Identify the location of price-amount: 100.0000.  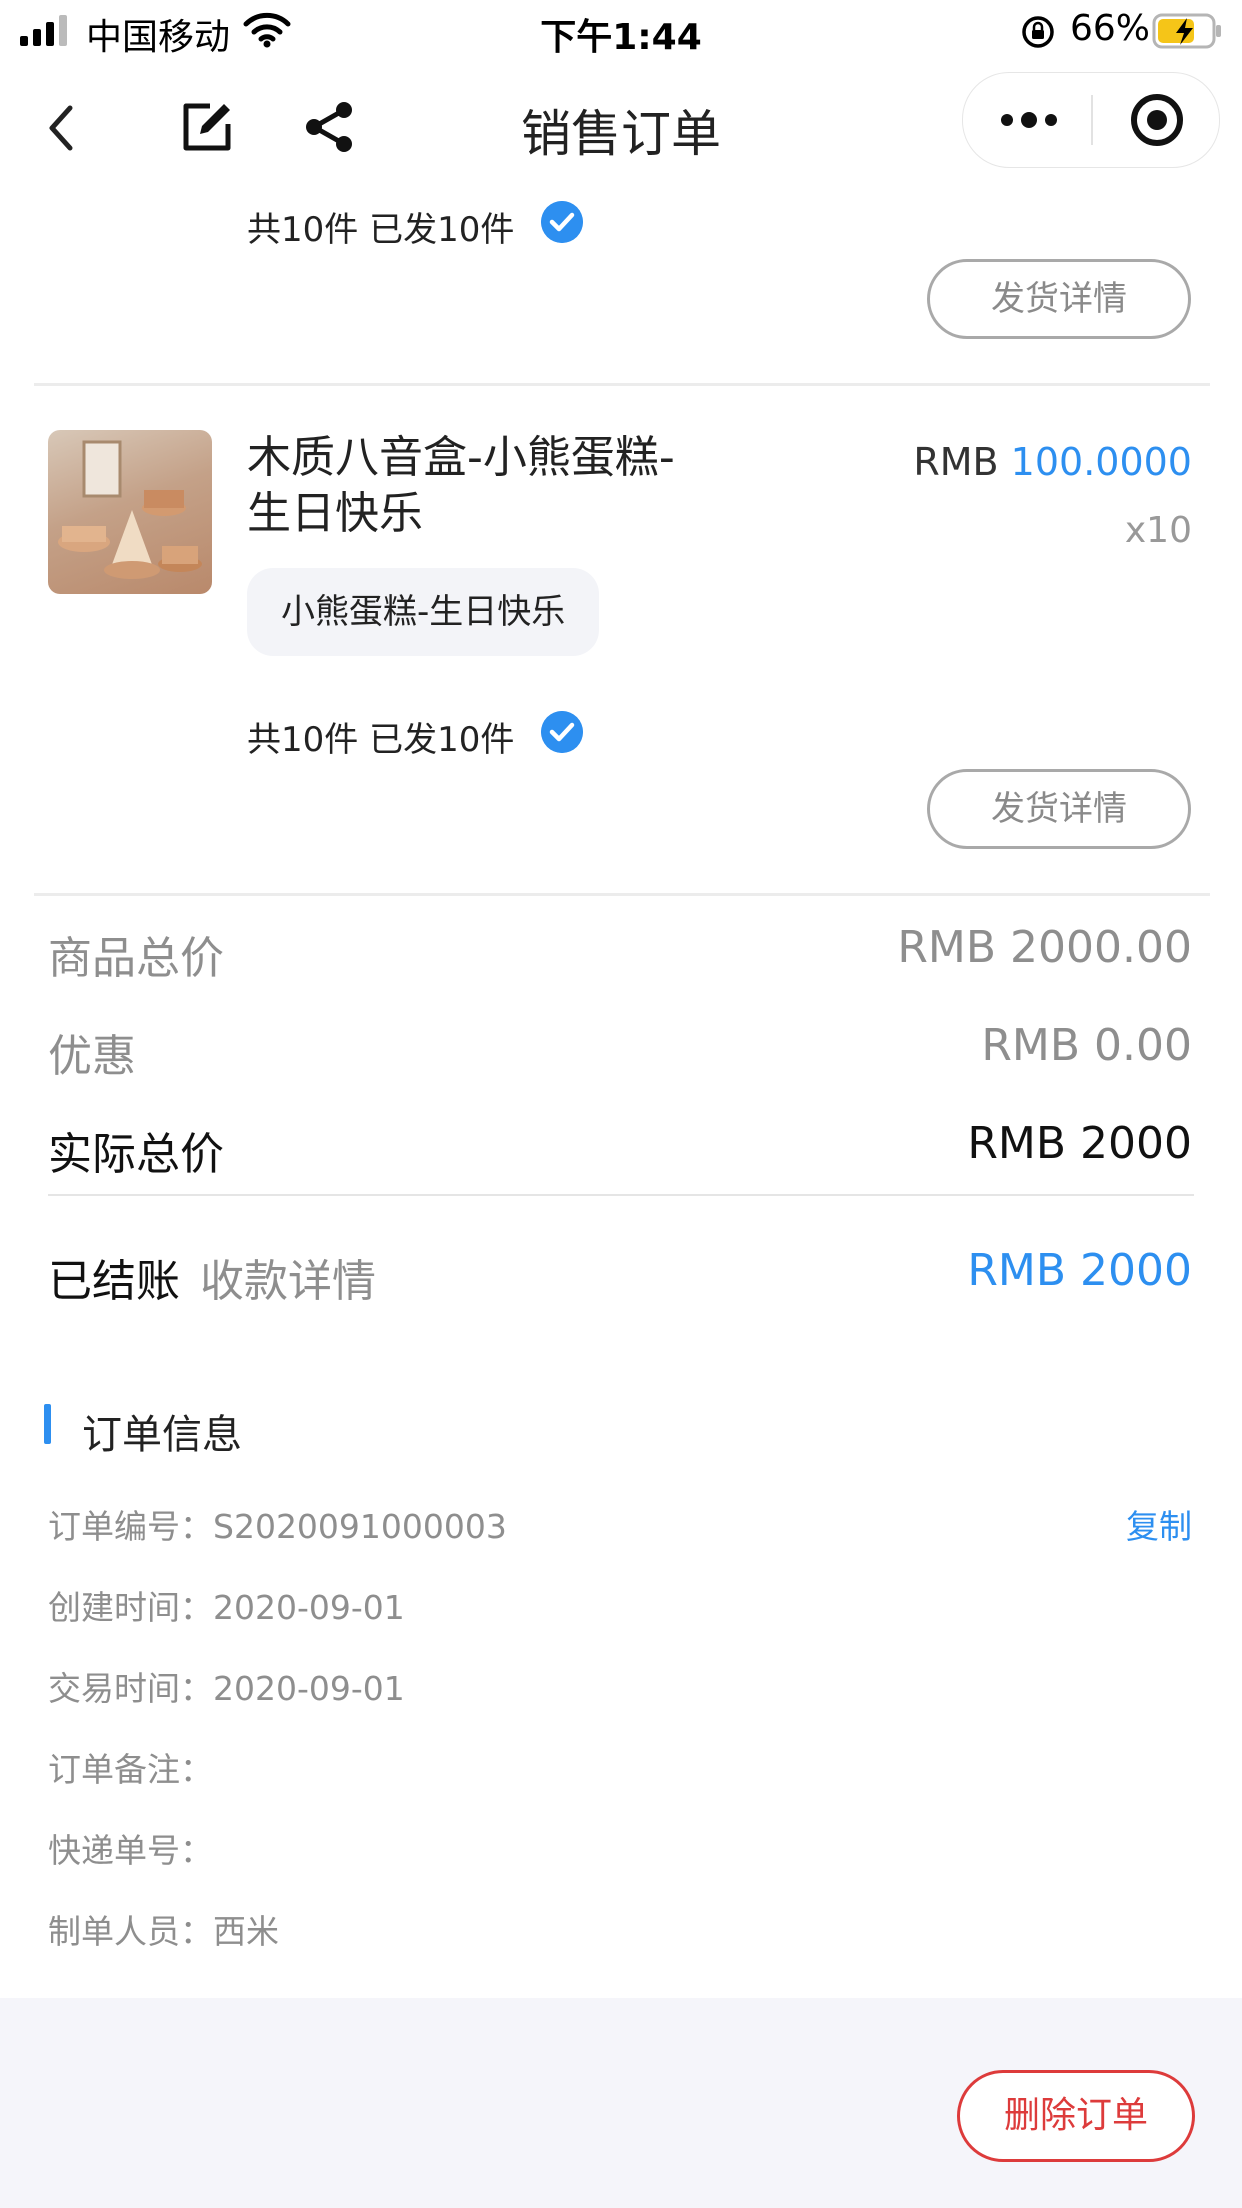
(1101, 462).